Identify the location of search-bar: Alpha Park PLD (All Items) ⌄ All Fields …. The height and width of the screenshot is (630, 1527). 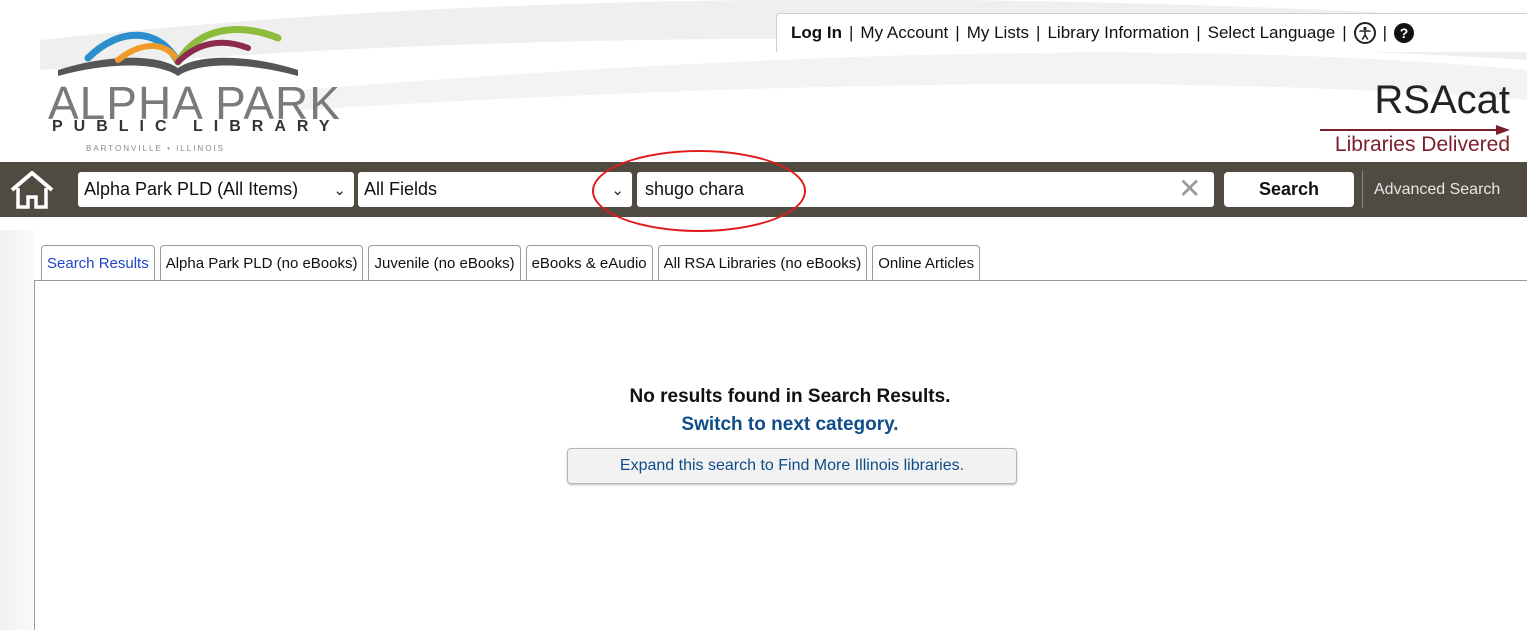
(763, 189).